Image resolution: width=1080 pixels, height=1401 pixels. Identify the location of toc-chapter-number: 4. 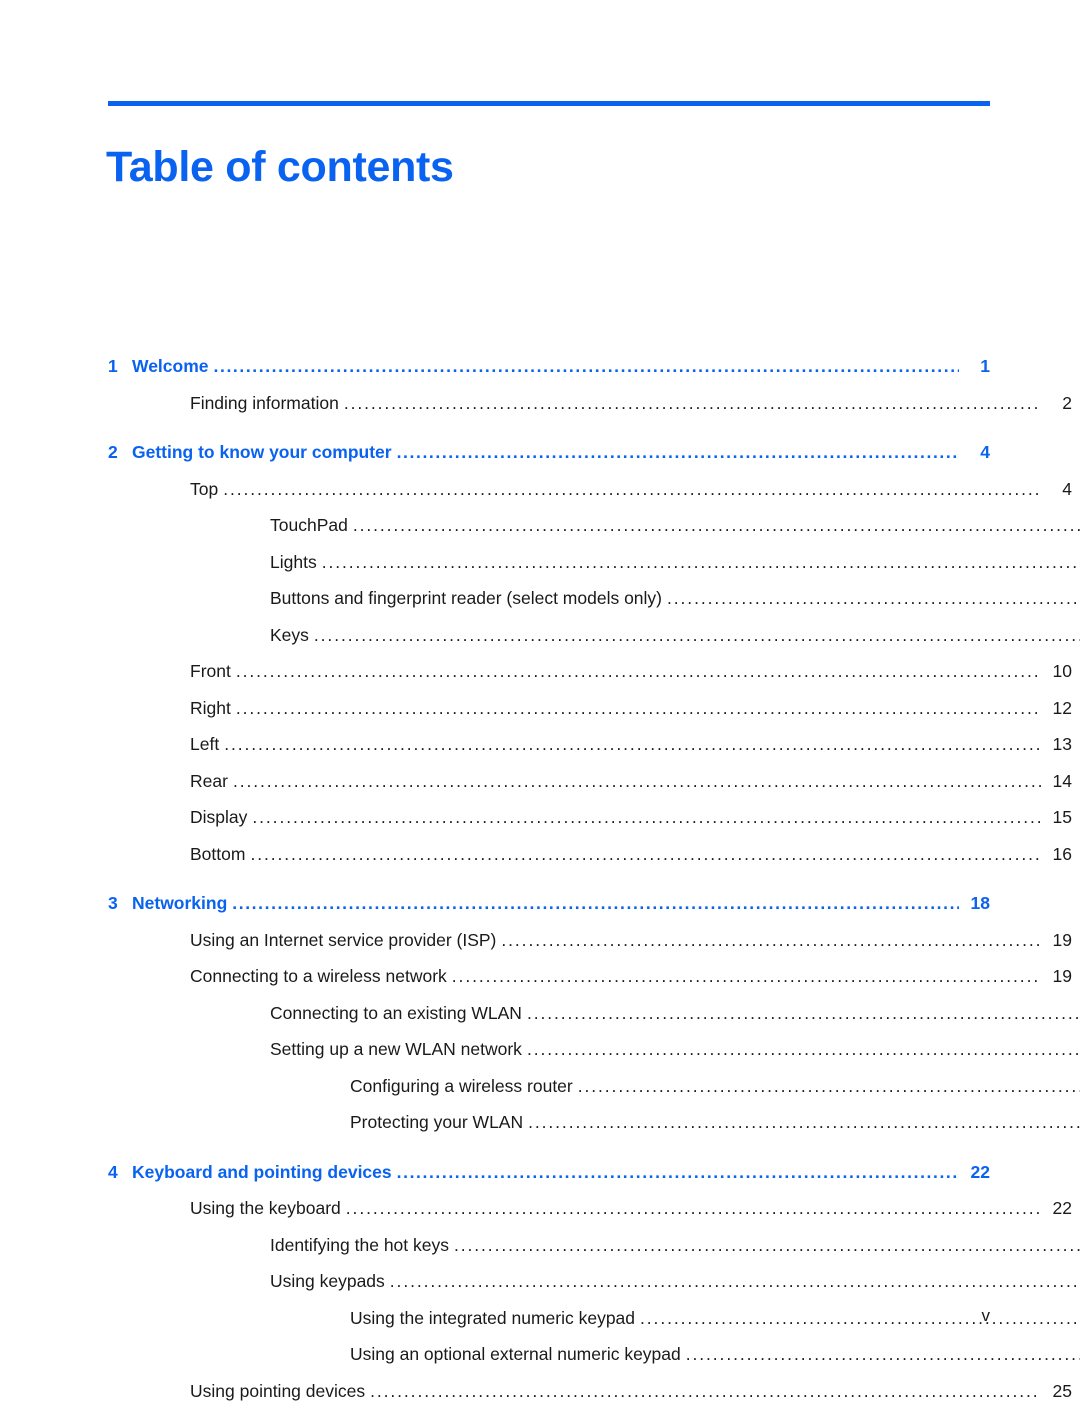
(113, 1171).